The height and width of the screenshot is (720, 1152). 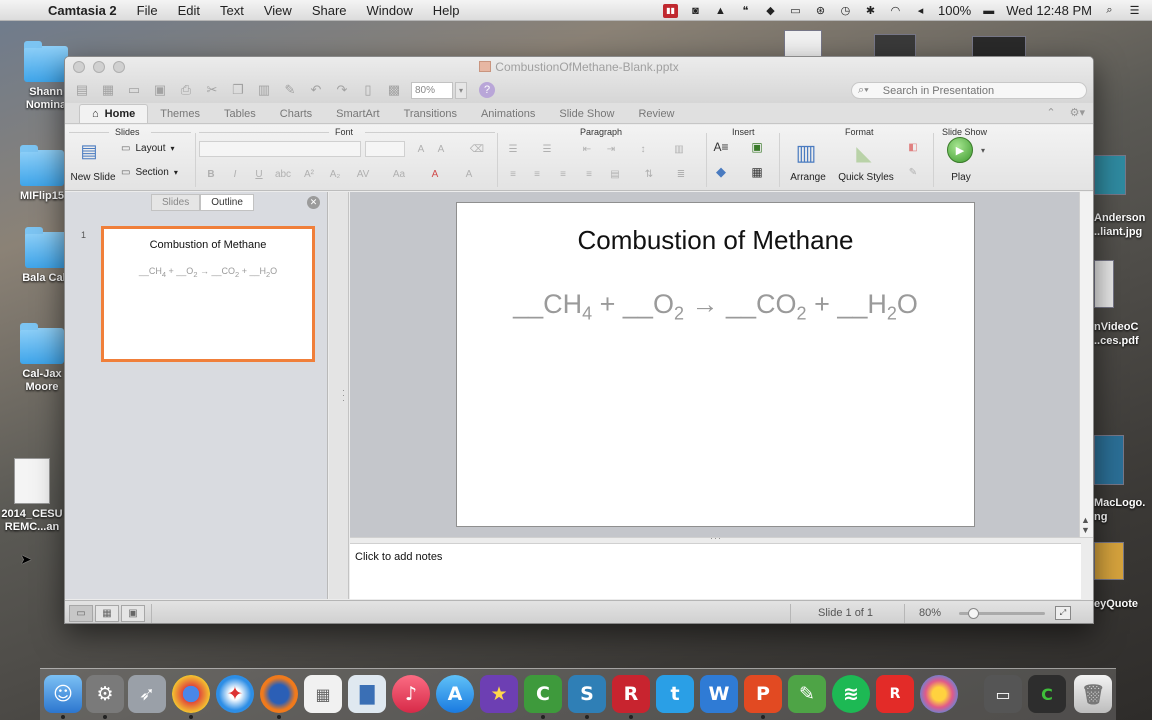 I want to click on play-icon: ▶, so click(x=960, y=150).